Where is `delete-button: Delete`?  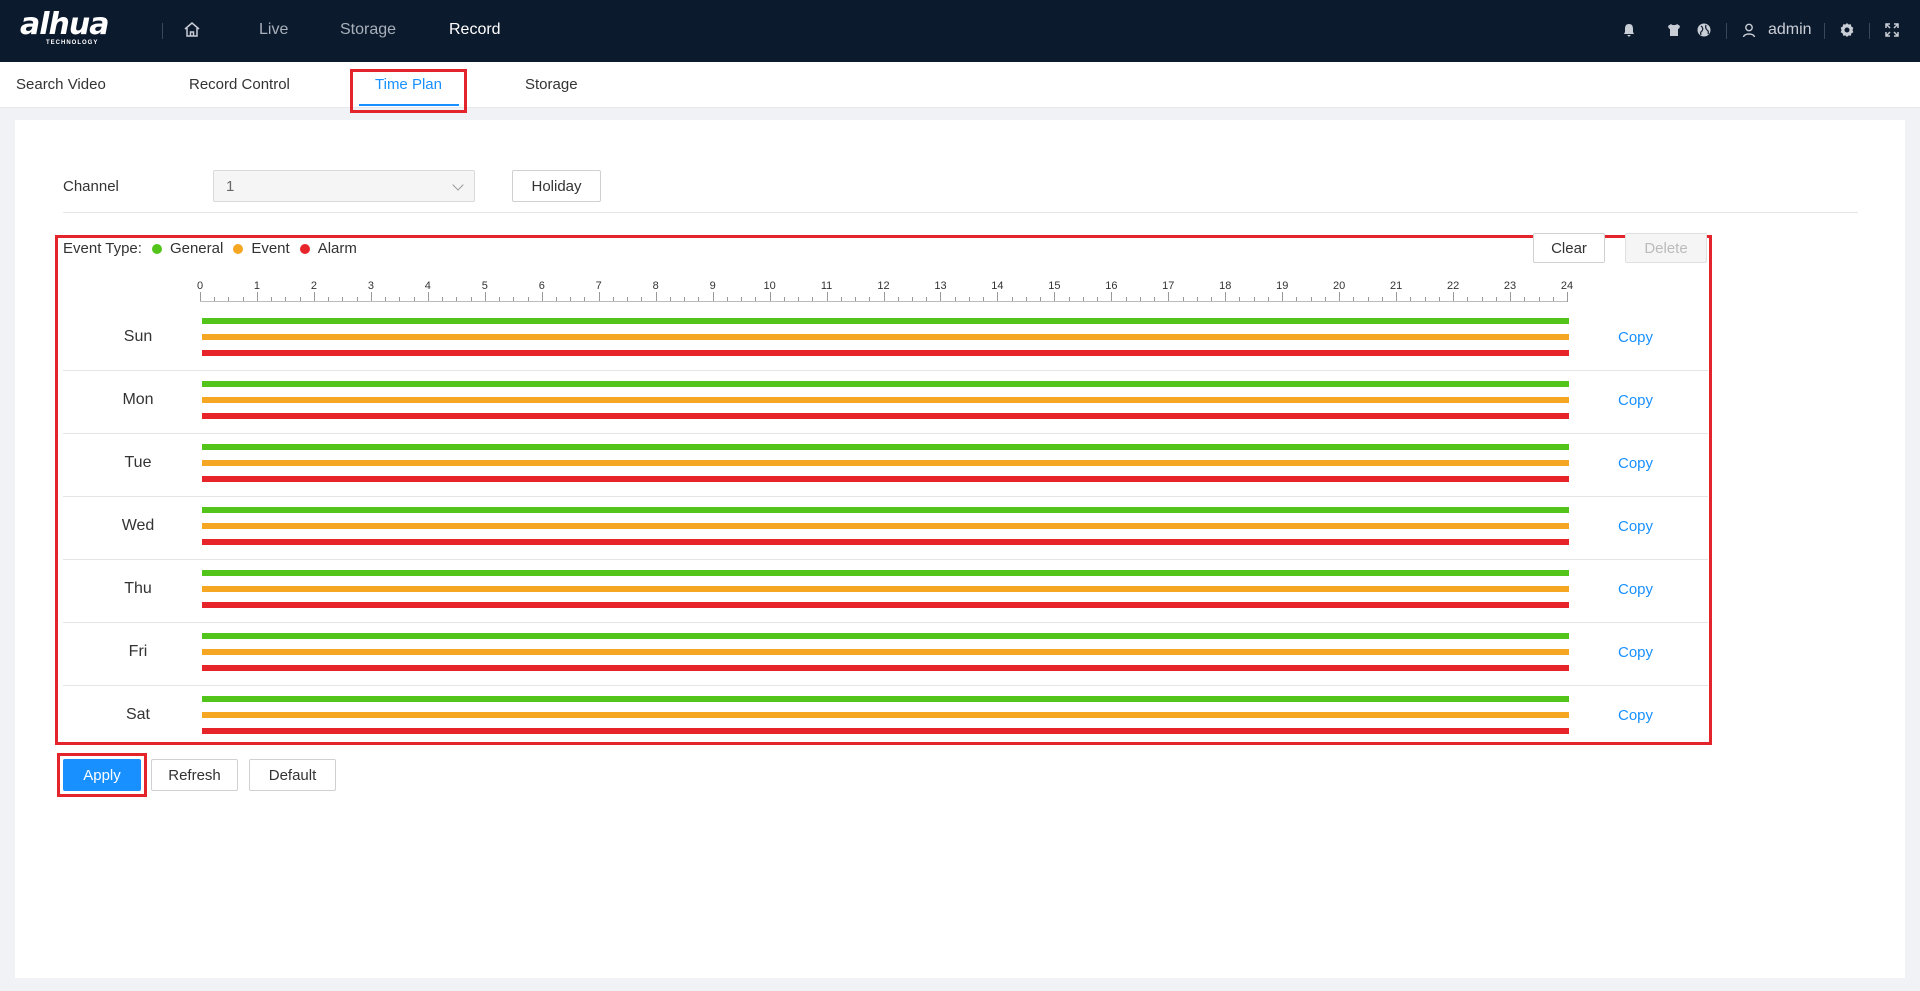
delete-button: Delete is located at coordinates (1666, 248).